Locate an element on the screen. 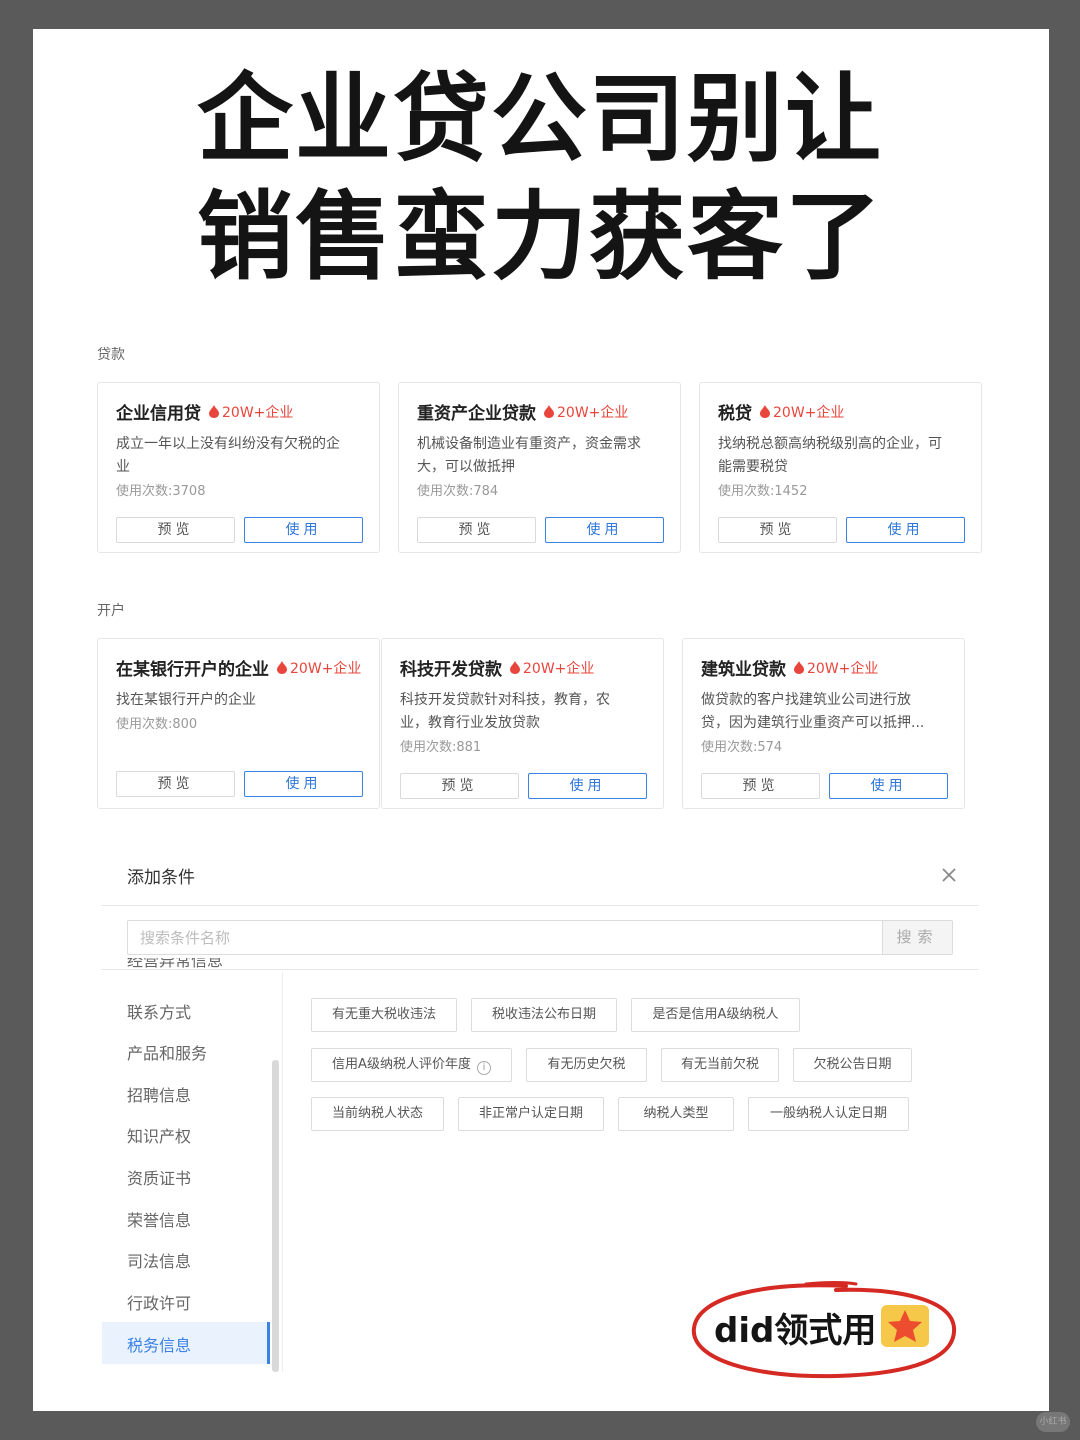 The image size is (1080, 1440). condition-chip: 税收违法公布日期 is located at coordinates (544, 1015).